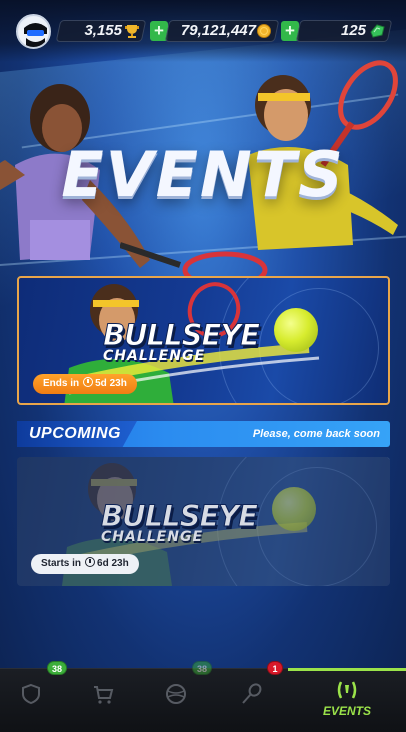 Image resolution: width=406 pixels, height=732 pixels. Describe the element at coordinates (132, 31) in the screenshot. I see `trophy-icon` at that location.